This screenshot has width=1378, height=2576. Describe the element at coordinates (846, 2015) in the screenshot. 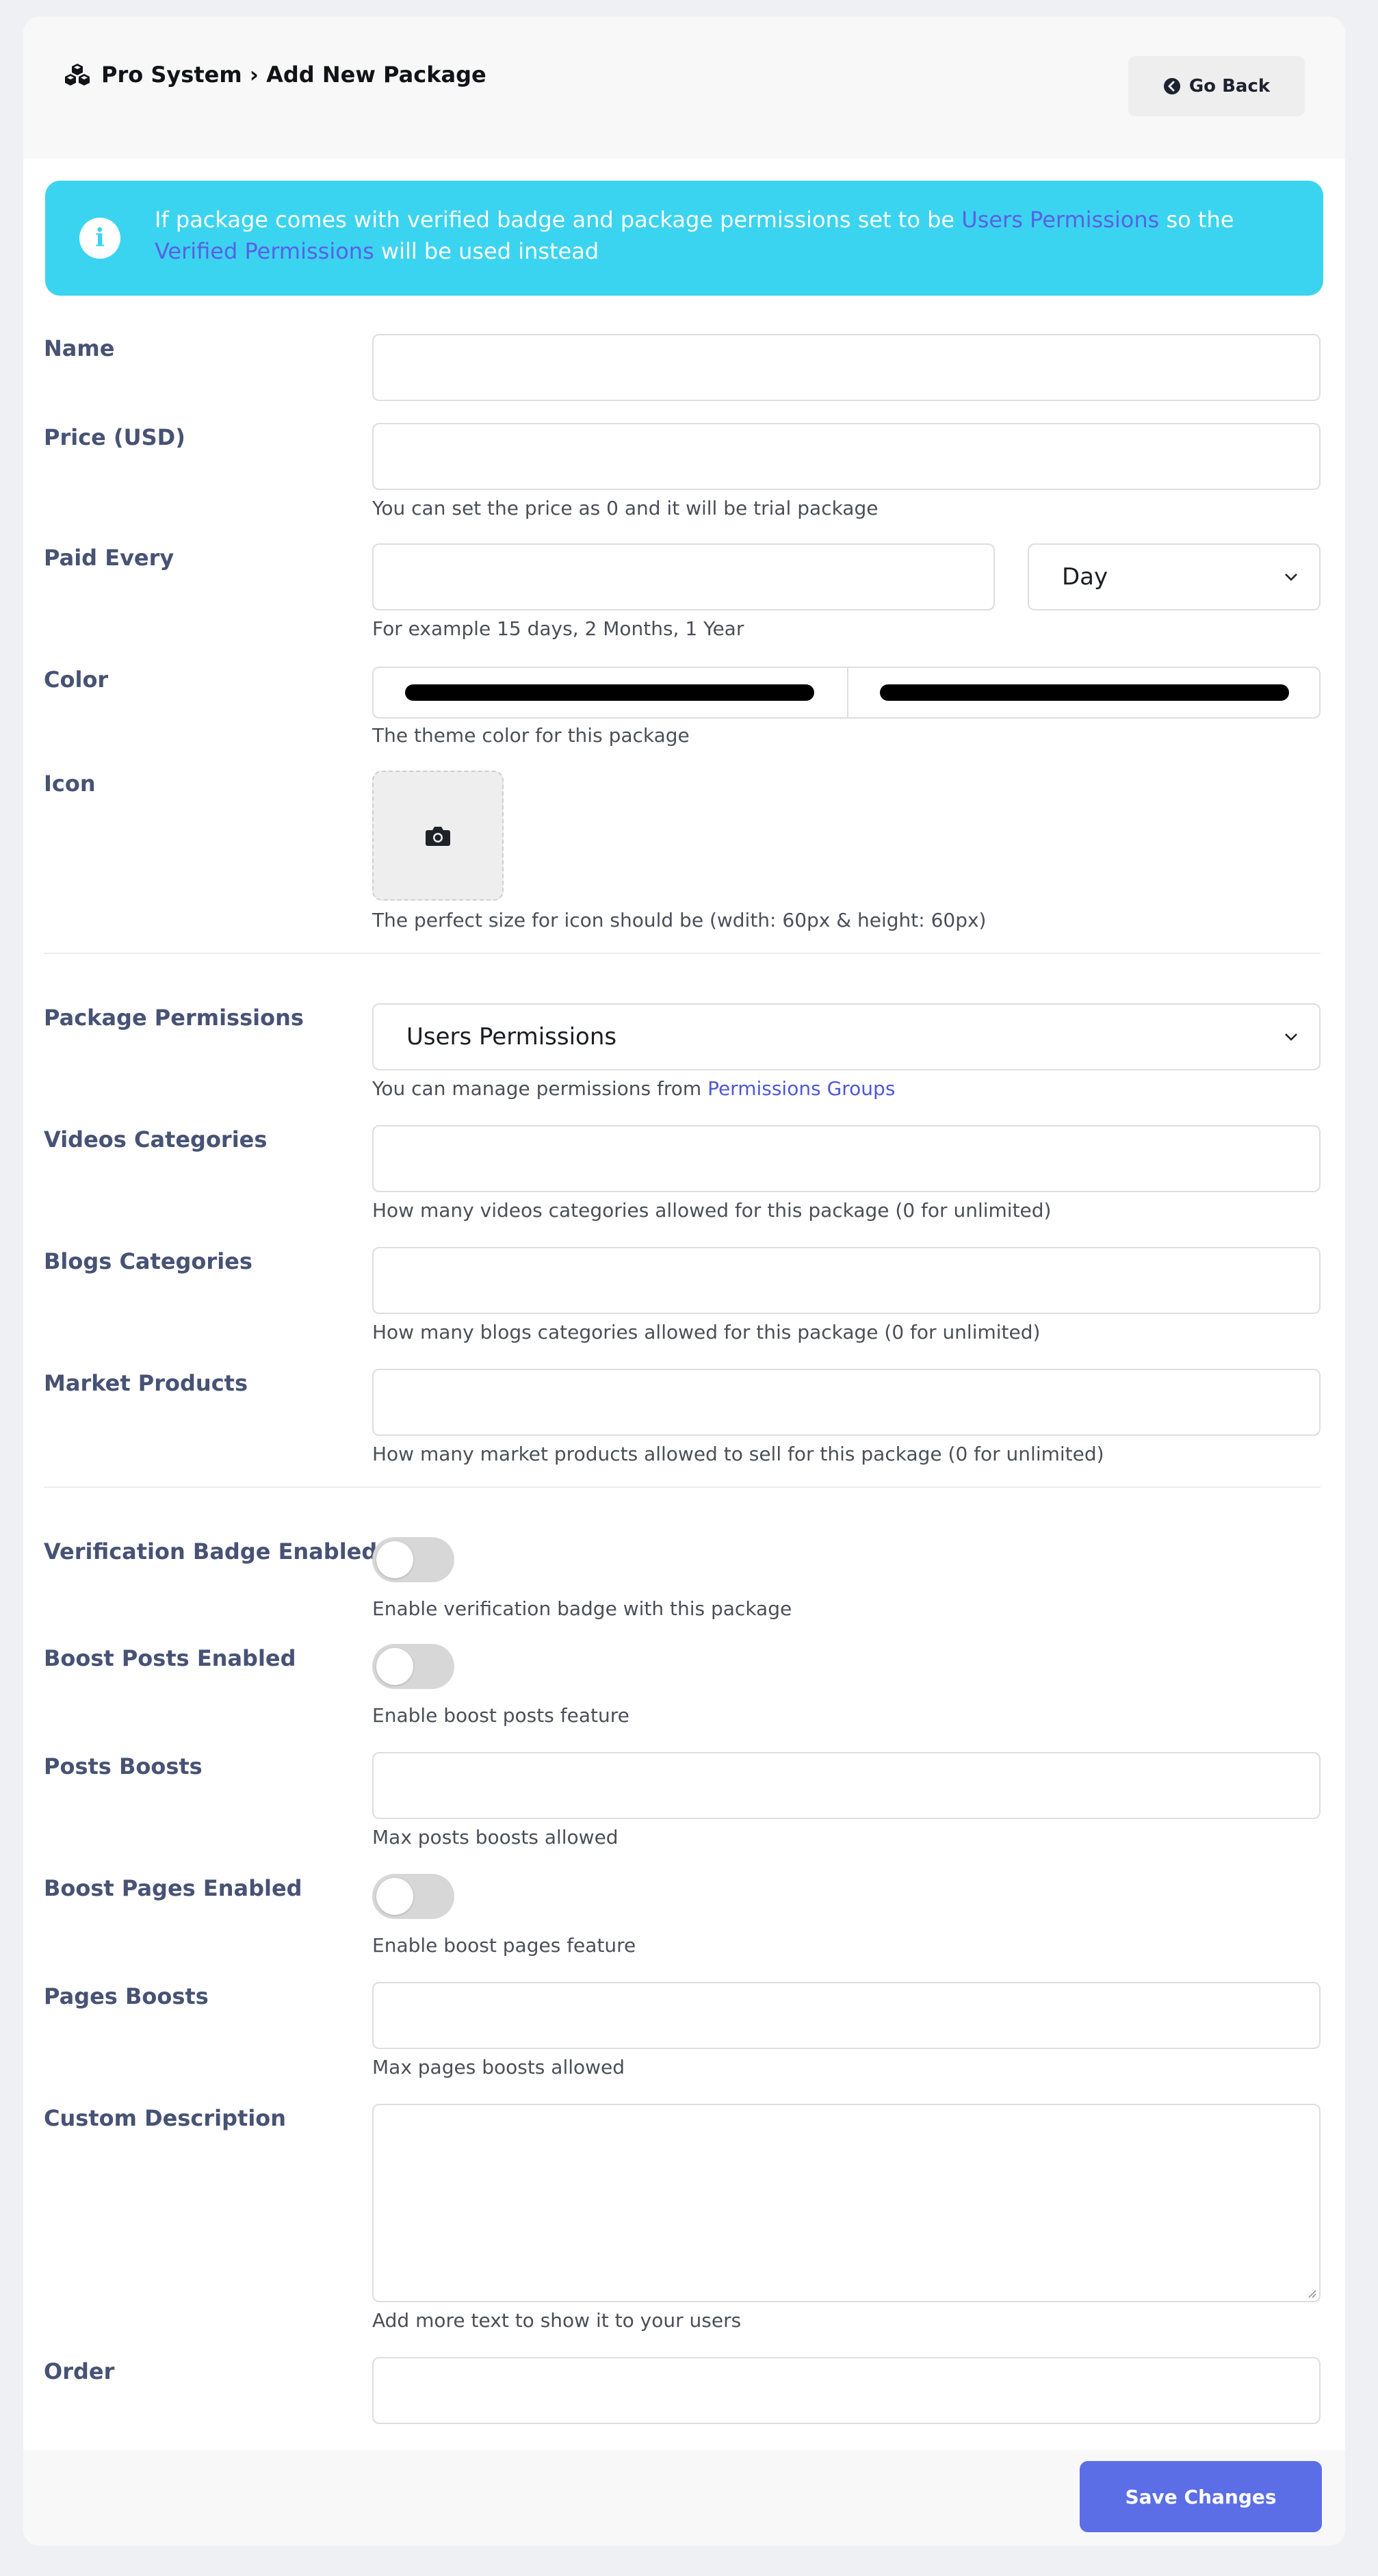

I see `pages-boosts-input` at that location.